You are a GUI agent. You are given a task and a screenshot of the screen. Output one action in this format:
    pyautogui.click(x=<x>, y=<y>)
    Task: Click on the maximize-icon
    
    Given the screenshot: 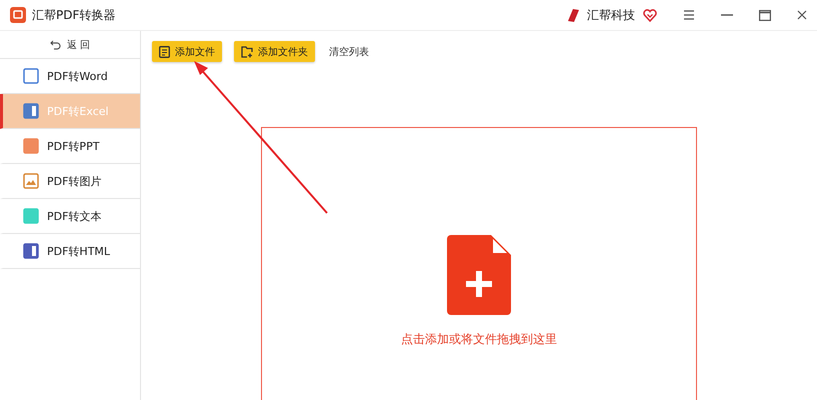 What is the action you would take?
    pyautogui.click(x=765, y=15)
    